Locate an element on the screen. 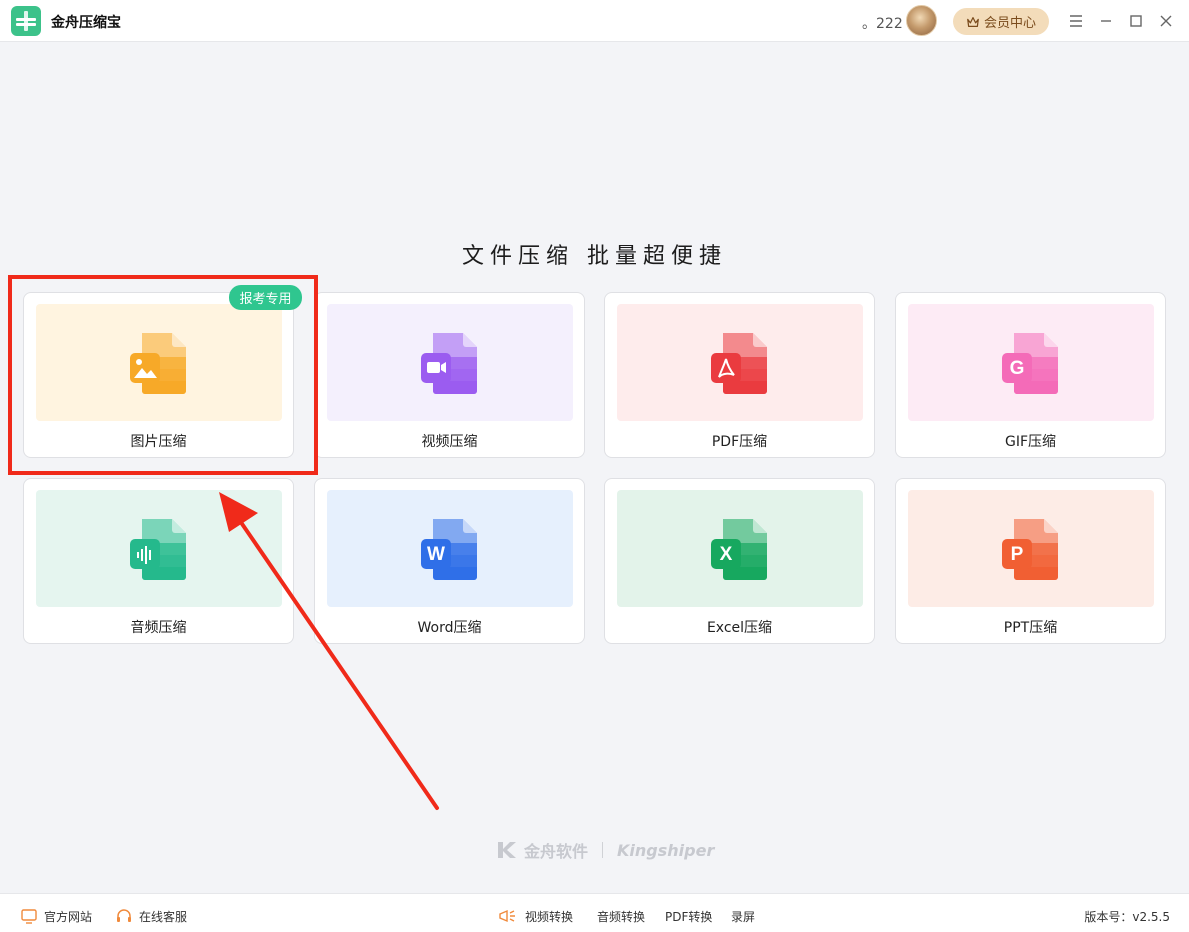 This screenshot has width=1189, height=932. video-convert-link: 视频转换 is located at coordinates (535, 916).